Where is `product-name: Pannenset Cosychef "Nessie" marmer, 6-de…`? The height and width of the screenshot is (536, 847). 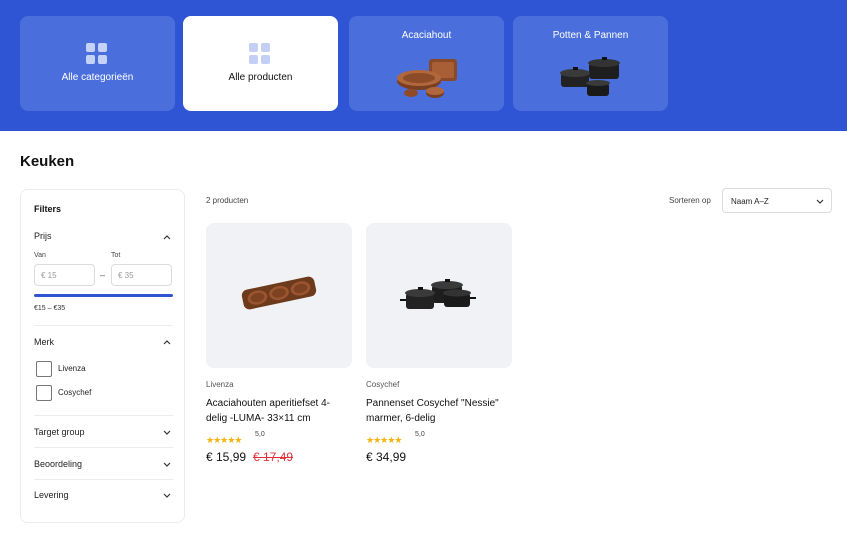
product-name: Pannenset Cosychef "Nessie" marmer, 6-de… is located at coordinates (436, 411).